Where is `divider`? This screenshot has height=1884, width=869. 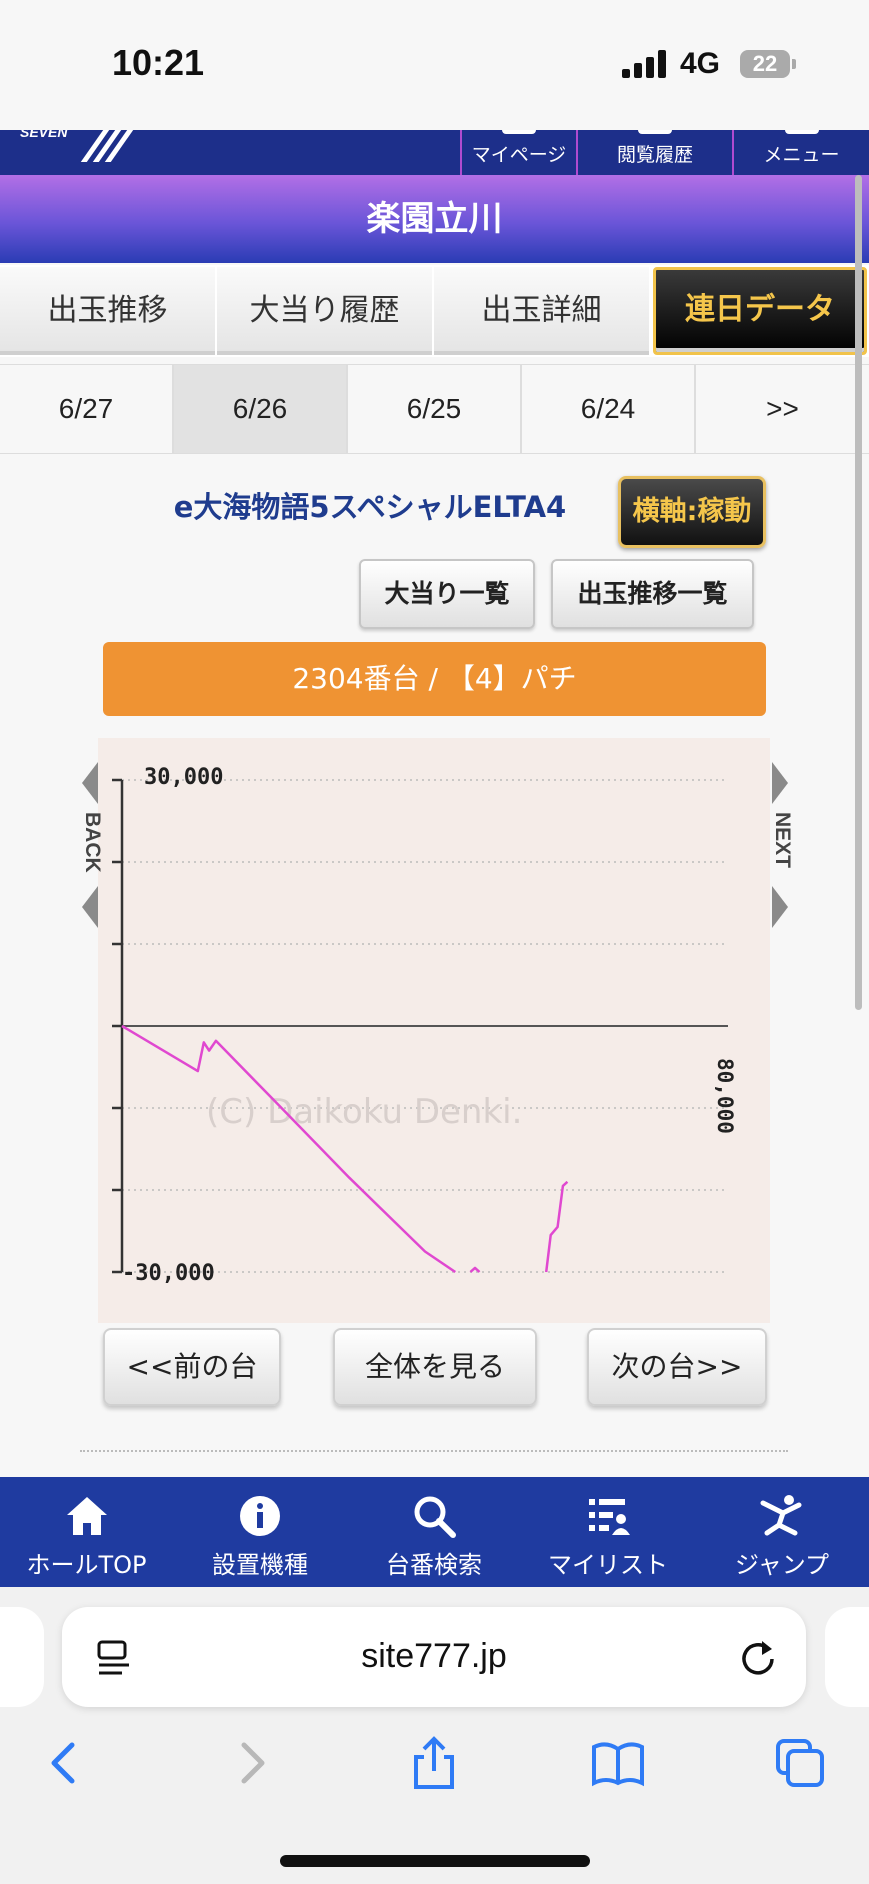
divider is located at coordinates (434, 1451).